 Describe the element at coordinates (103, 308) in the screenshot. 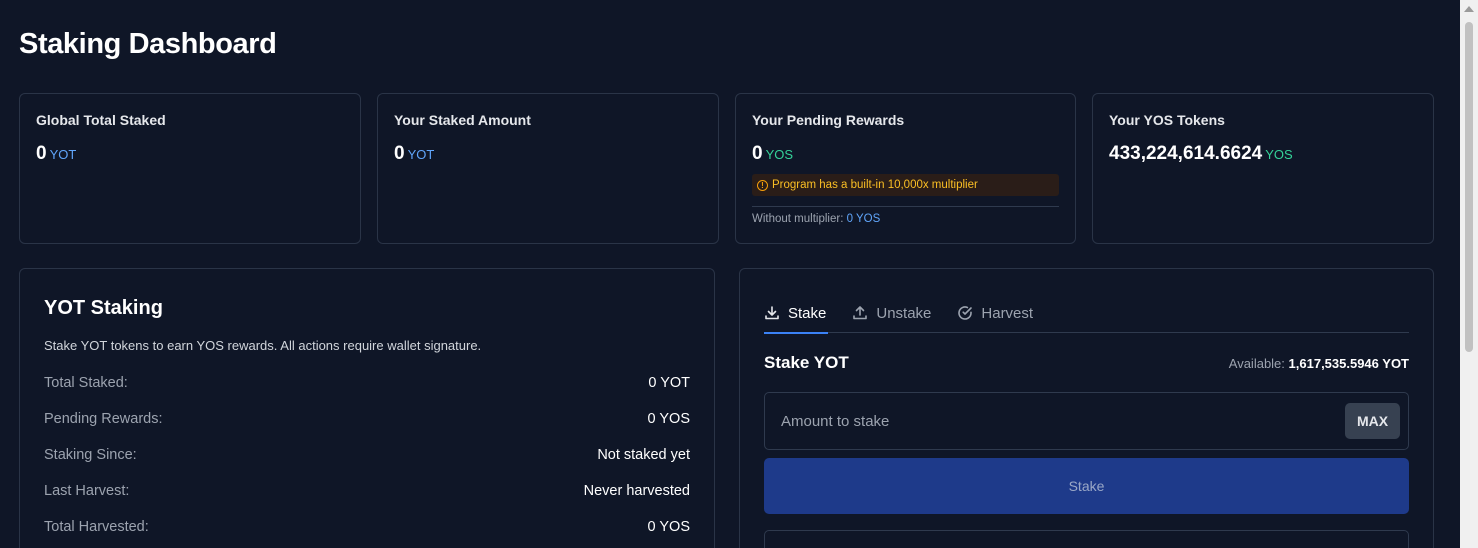

I see `panel-title: YOT Staking` at that location.